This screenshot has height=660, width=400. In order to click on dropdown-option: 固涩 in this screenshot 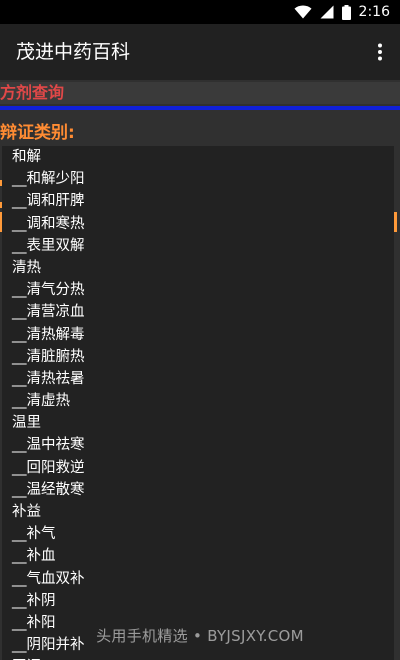, I will do `click(198, 658)`.